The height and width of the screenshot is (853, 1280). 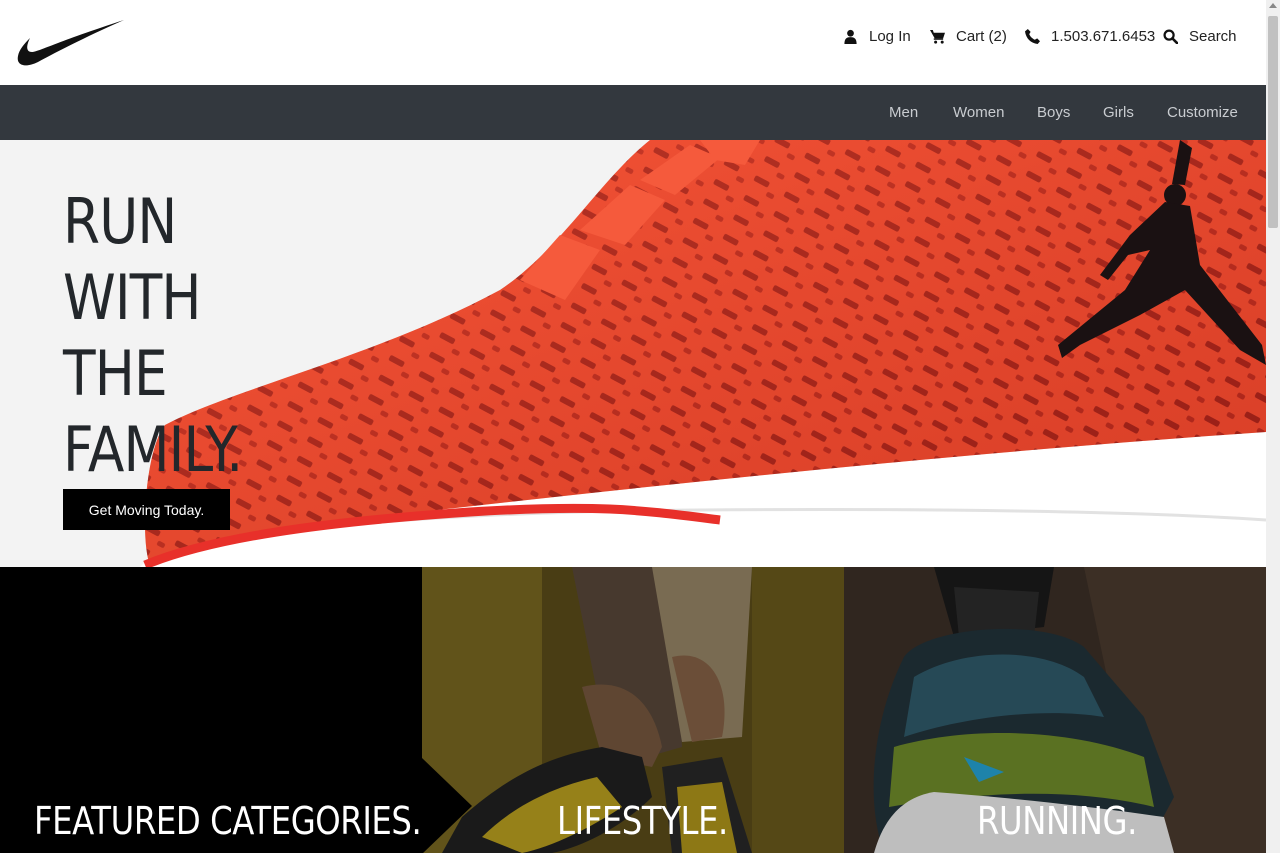 I want to click on page-scrollbar, so click(x=1273, y=426).